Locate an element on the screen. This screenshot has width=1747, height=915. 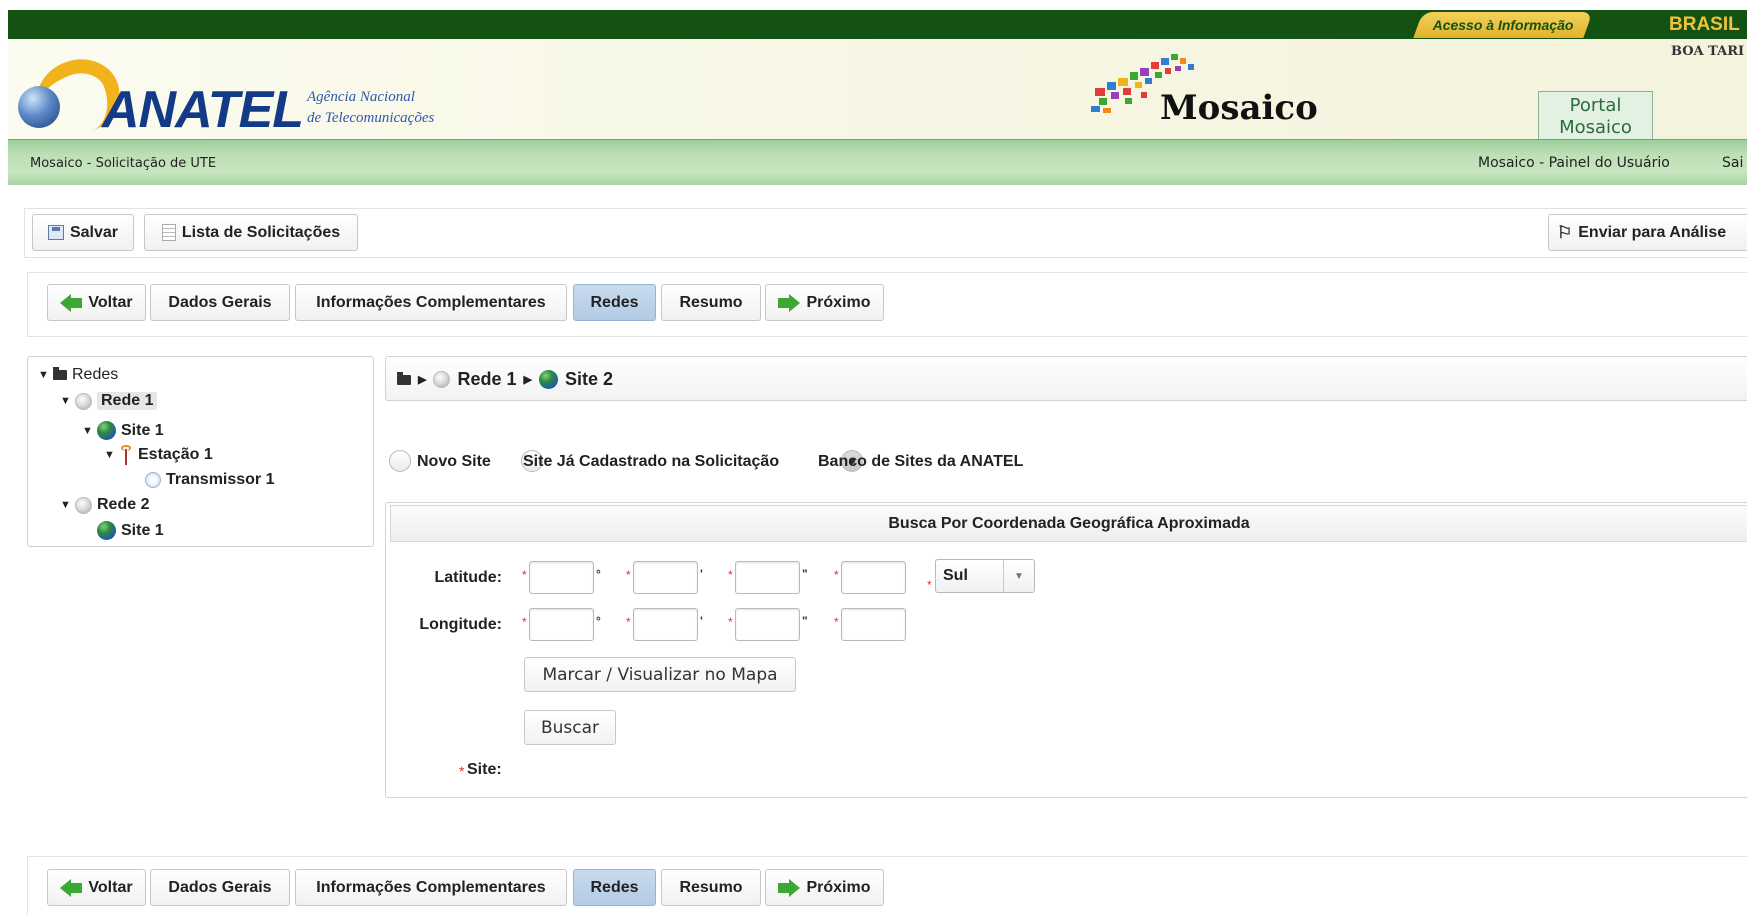
hemisphere-value: Sul is located at coordinates (955, 575).